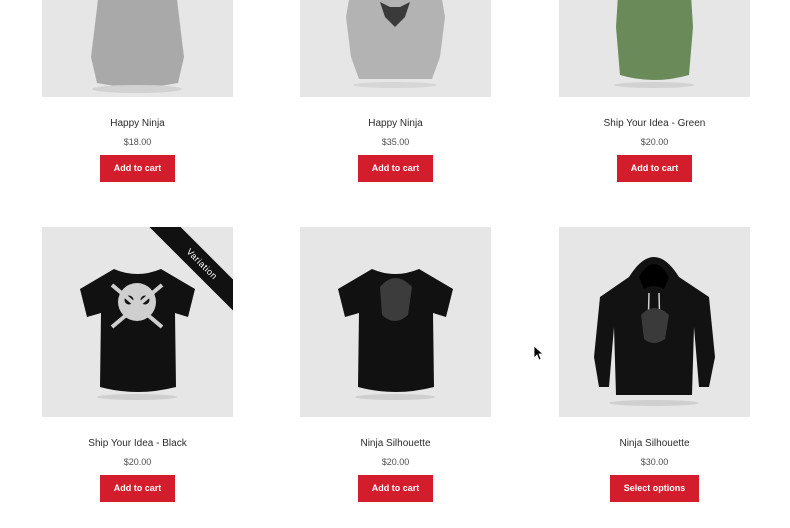 This screenshot has width=790, height=528. I want to click on product-image: Variation, so click(137, 322).